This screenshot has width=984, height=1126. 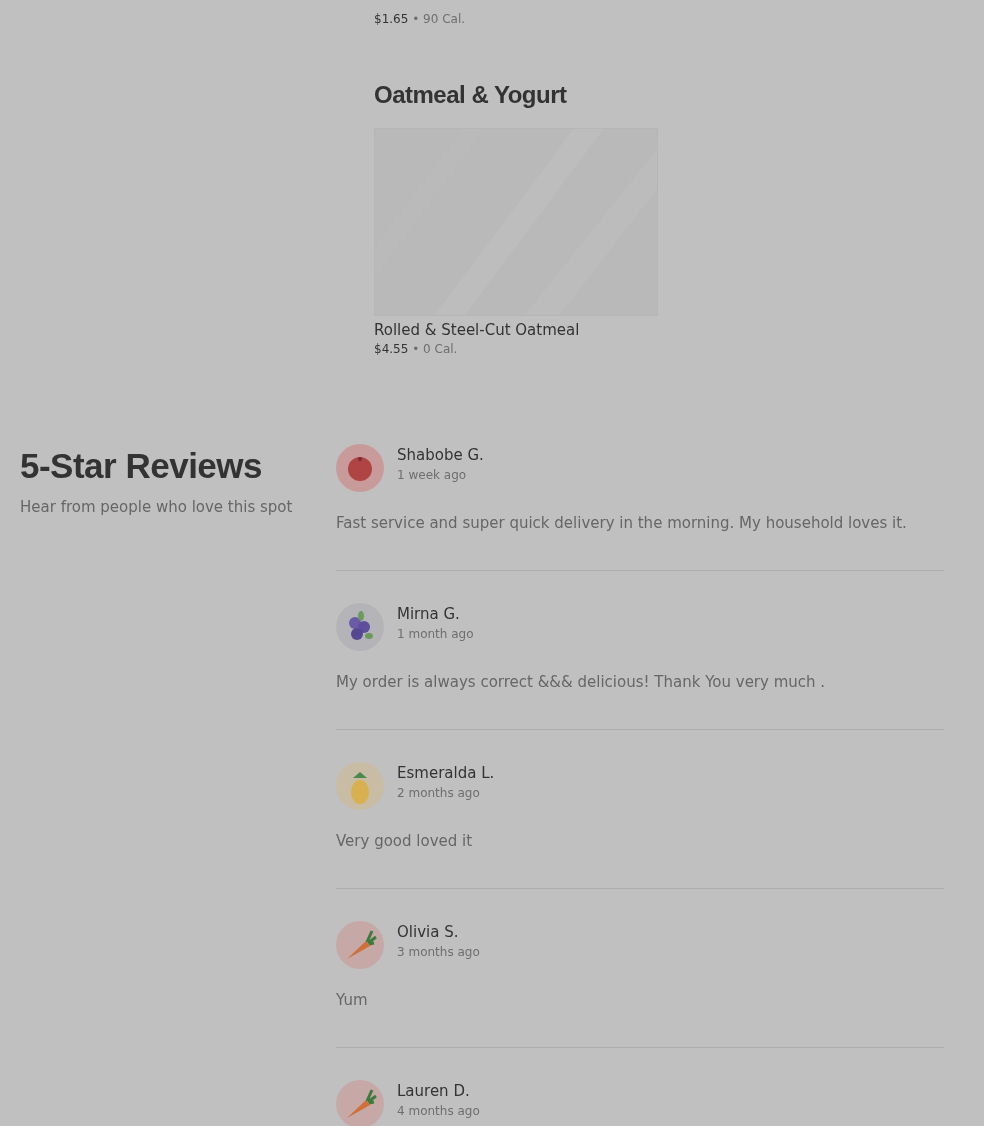 I want to click on review-text: Yum, so click(x=352, y=1000).